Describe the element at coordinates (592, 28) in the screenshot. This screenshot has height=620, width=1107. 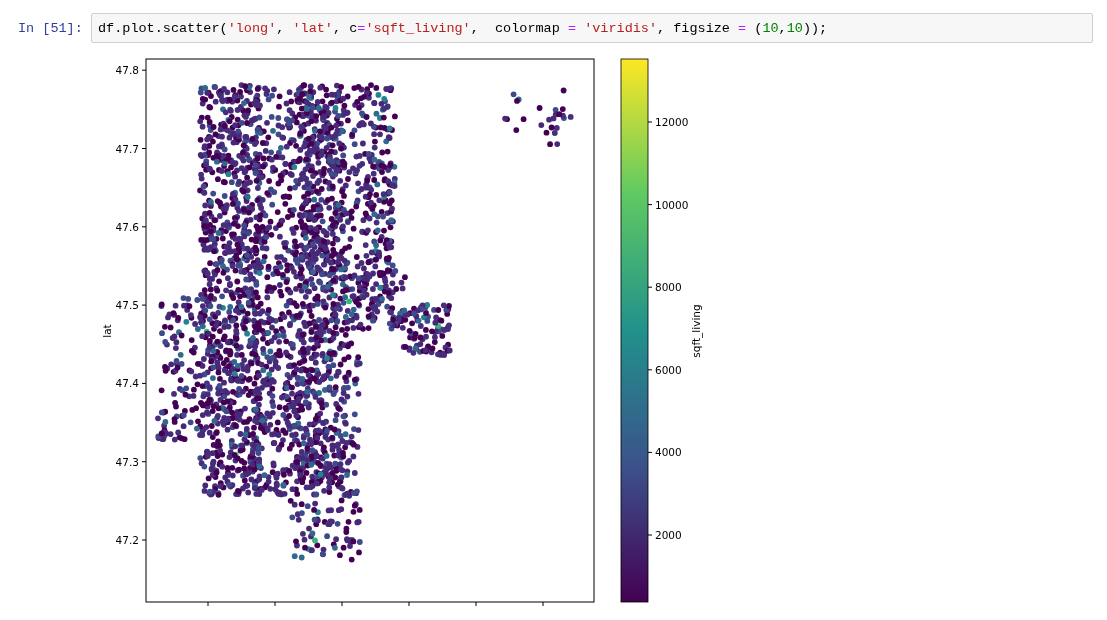
I see `code-cell: df.plot.scatter('long', 'lat', c='sqft_living', colormap = 'viridis', figsize = (10,10));` at that location.